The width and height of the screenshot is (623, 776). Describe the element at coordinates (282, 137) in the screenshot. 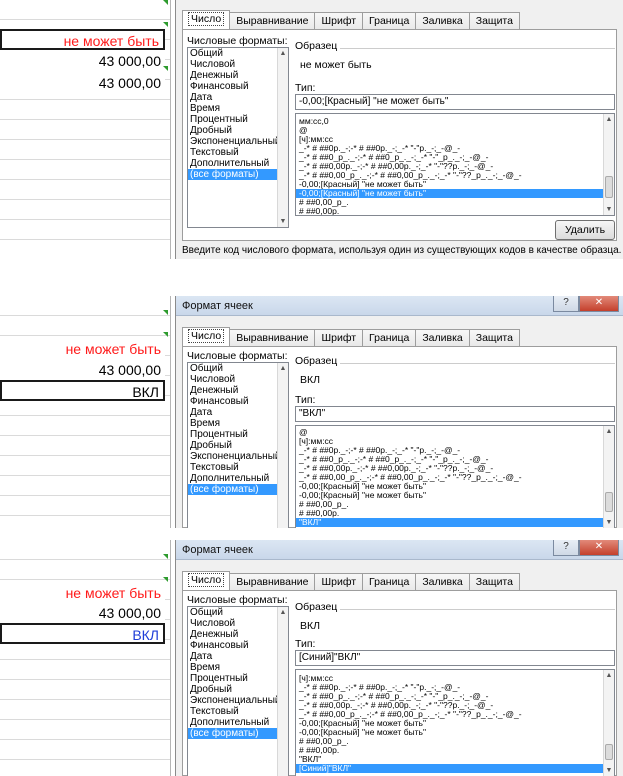

I see `category-scrollbar: ▲ ▼` at that location.